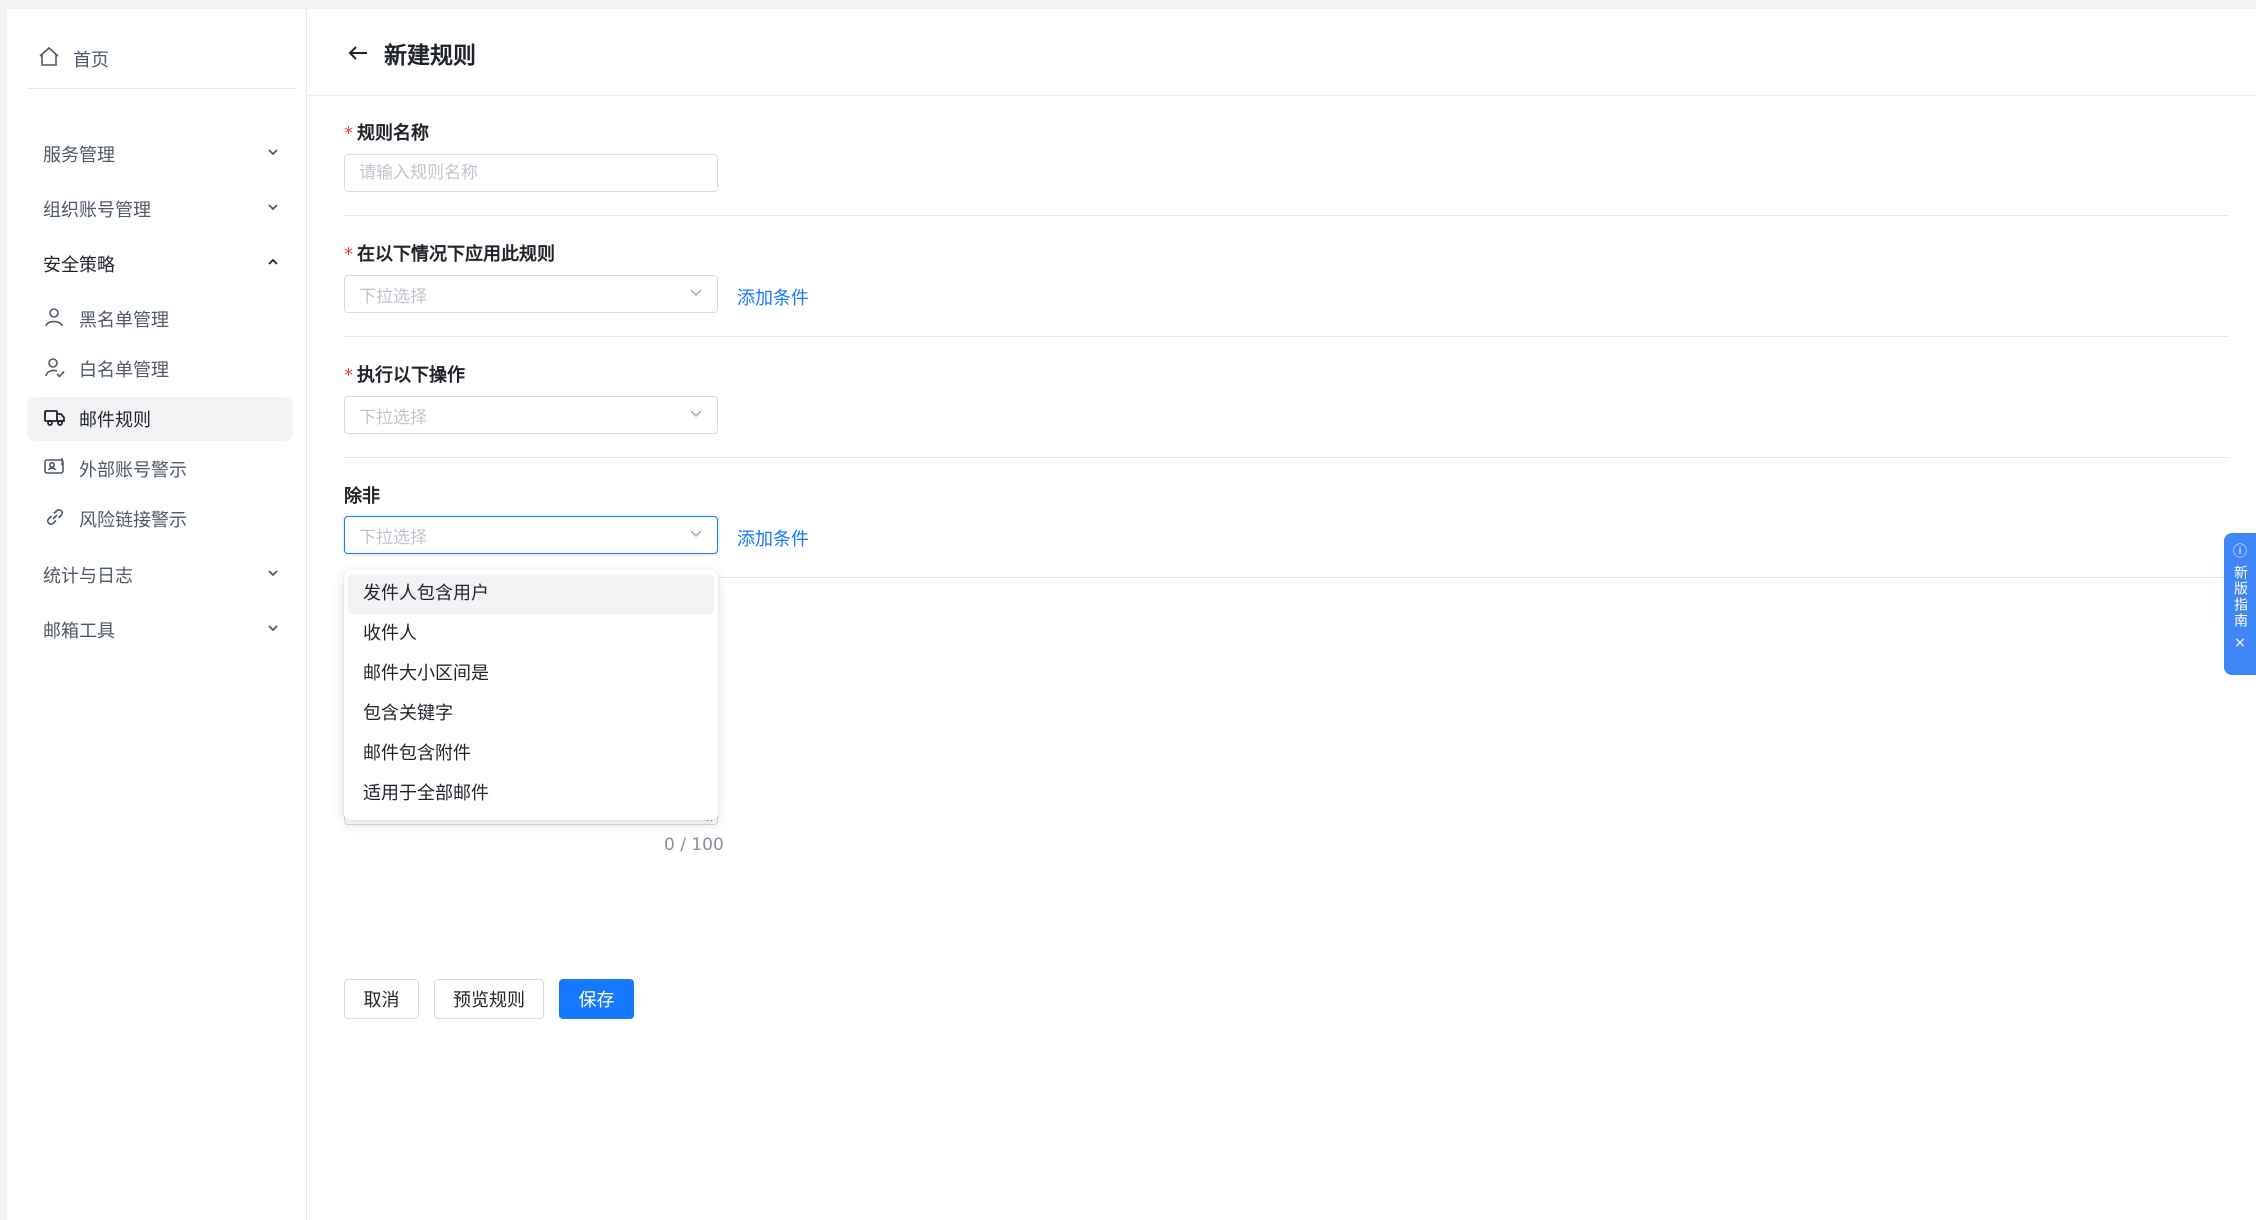 The height and width of the screenshot is (1220, 2256). I want to click on rule-name-input, so click(531, 173).